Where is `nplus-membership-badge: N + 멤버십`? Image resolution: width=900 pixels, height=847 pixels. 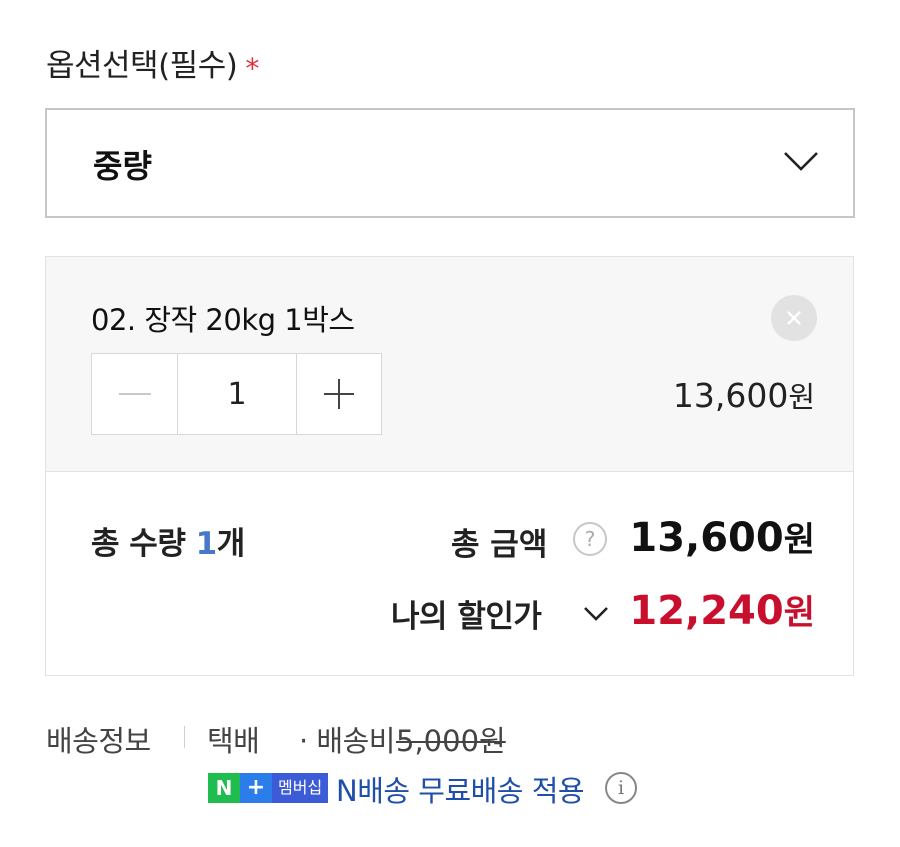 nplus-membership-badge: N + 멤버십 is located at coordinates (268, 788).